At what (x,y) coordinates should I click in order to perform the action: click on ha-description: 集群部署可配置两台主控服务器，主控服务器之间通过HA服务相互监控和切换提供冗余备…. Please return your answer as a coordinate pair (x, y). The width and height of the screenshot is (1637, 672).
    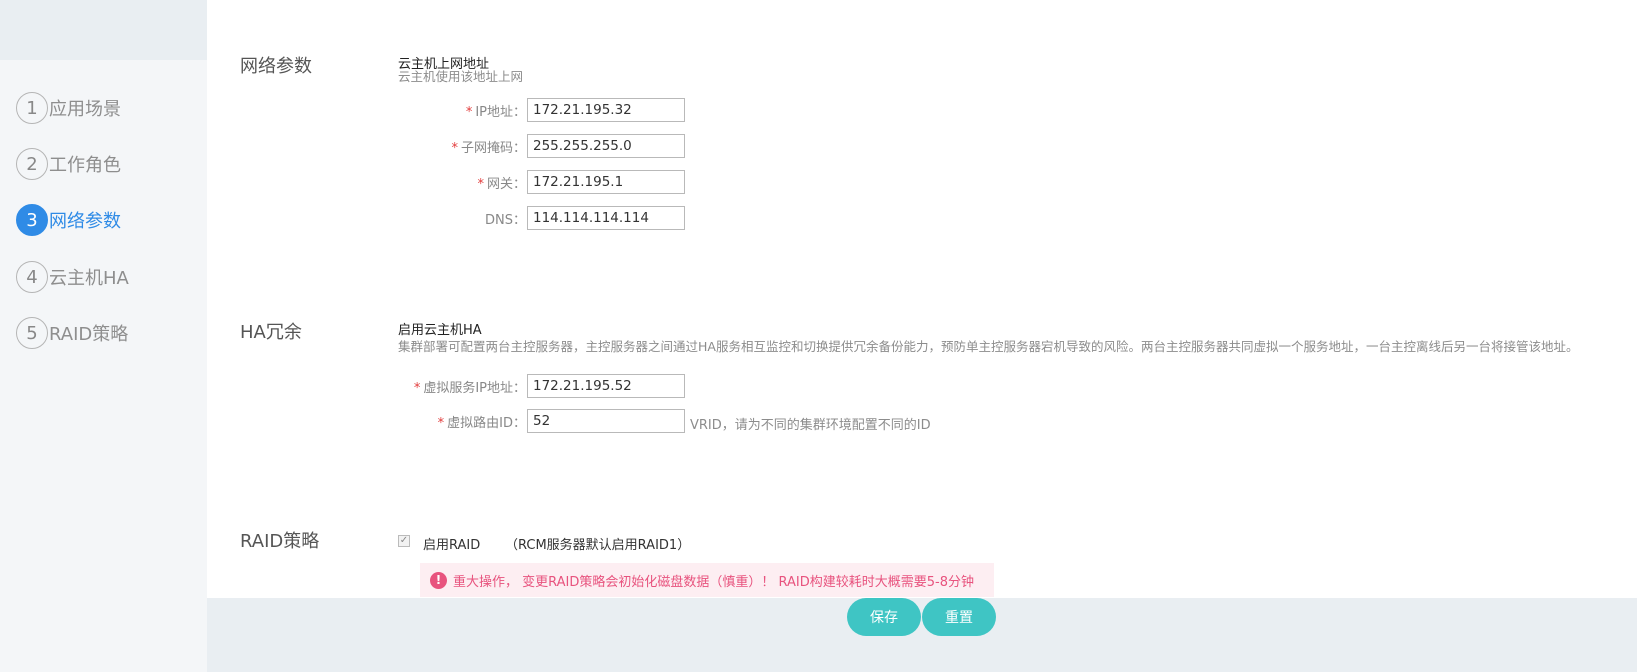
    Looking at the image, I should click on (988, 346).